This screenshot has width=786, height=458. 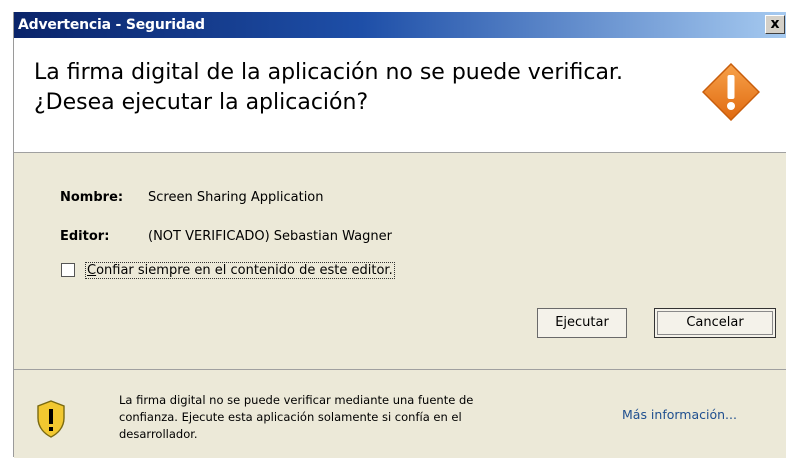 What do you see at coordinates (68, 270) in the screenshot?
I see `trust-publisher-checkbox` at bounding box center [68, 270].